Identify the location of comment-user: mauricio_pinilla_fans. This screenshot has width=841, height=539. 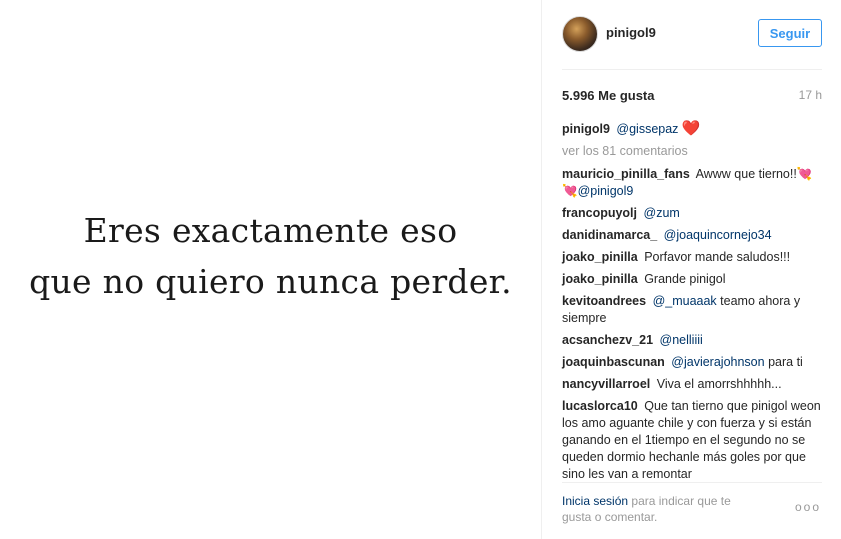
(626, 174).